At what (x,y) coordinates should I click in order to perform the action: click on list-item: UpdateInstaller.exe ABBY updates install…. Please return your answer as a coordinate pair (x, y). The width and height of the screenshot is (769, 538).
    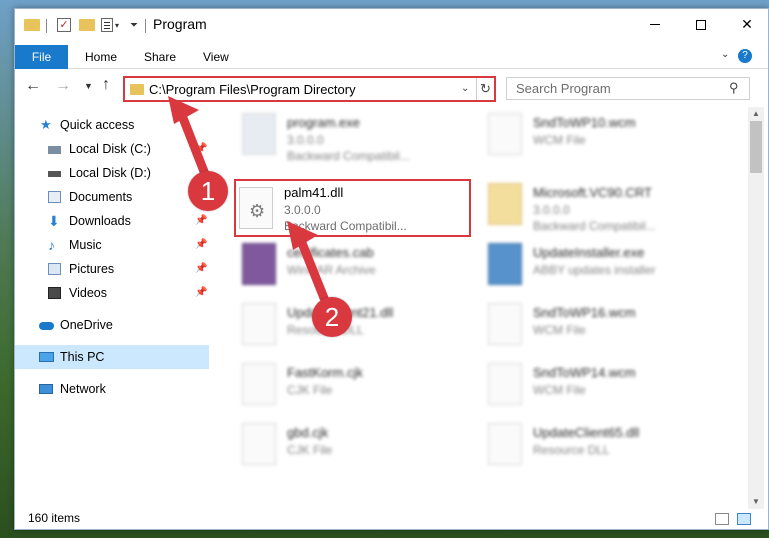
    Looking at the image, I should click on (602, 269).